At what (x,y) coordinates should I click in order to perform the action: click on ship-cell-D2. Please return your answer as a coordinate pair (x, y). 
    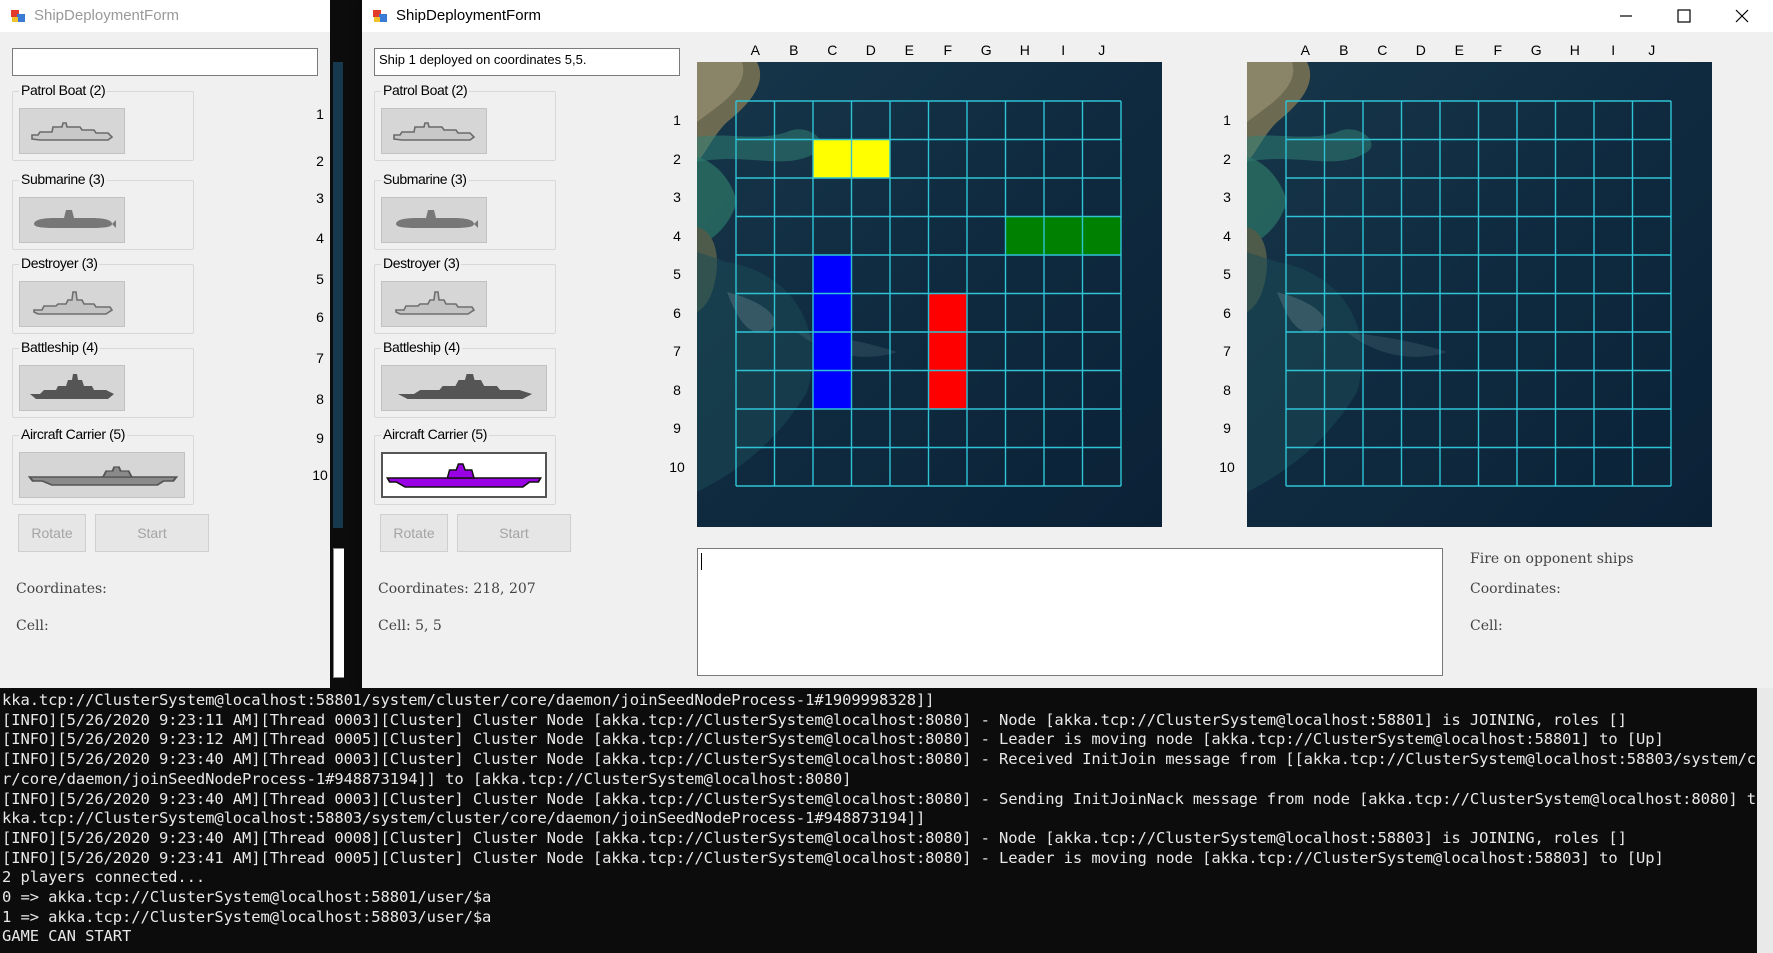
    Looking at the image, I should click on (870, 158).